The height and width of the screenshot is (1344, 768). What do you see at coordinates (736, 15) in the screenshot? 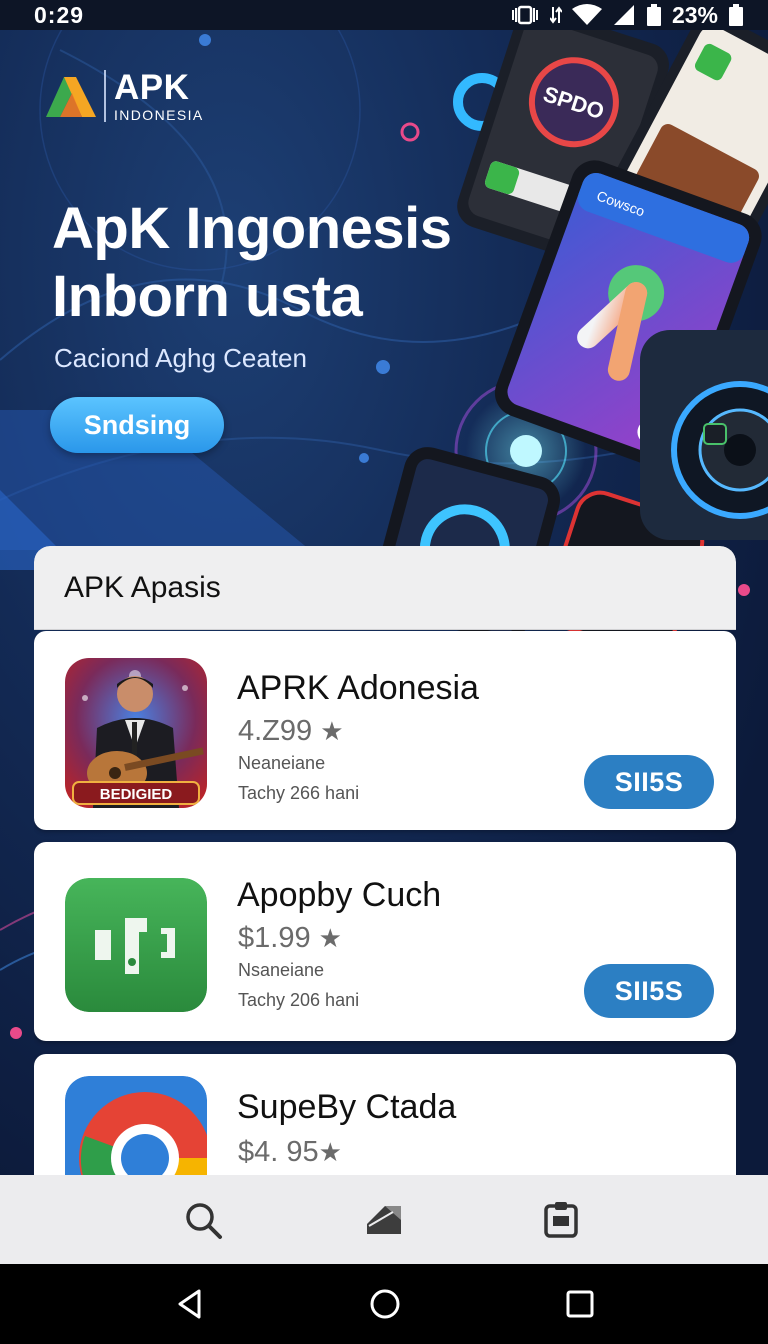
I see `battery-icon` at bounding box center [736, 15].